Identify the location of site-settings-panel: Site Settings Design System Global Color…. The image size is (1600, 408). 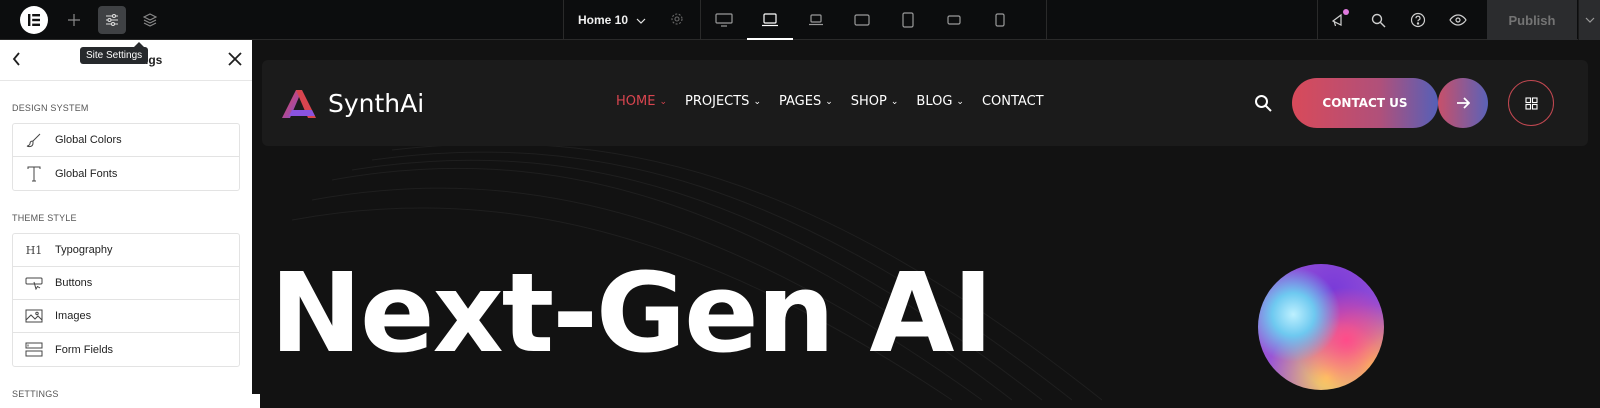
(126, 224).